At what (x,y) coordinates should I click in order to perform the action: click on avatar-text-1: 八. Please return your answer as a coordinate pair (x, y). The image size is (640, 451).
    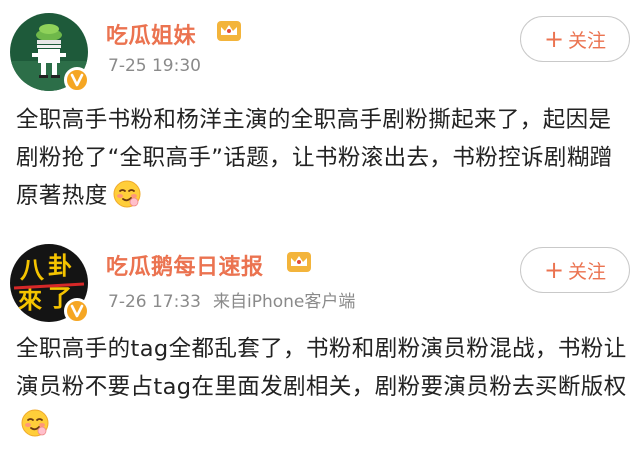
    Looking at the image, I should click on (32, 270).